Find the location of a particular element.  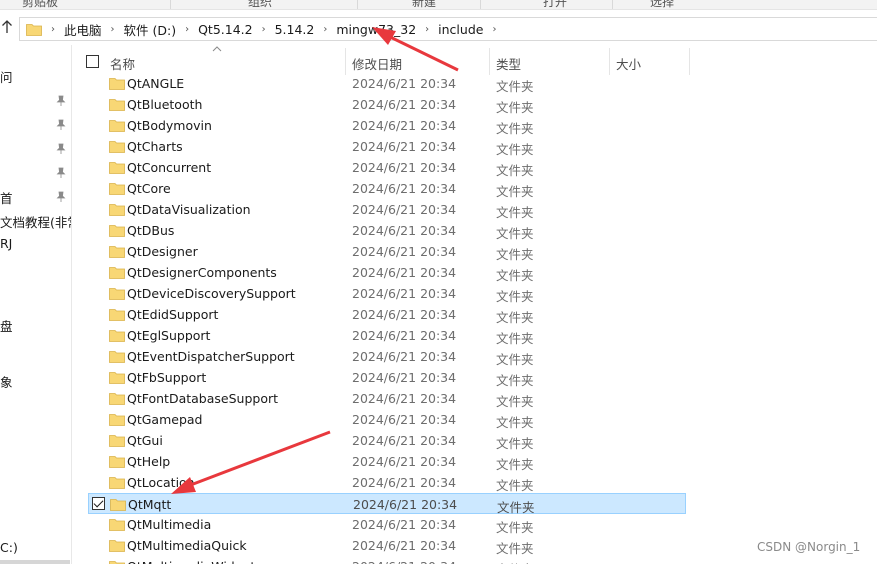

up-arrow-icon is located at coordinates (7, 29).